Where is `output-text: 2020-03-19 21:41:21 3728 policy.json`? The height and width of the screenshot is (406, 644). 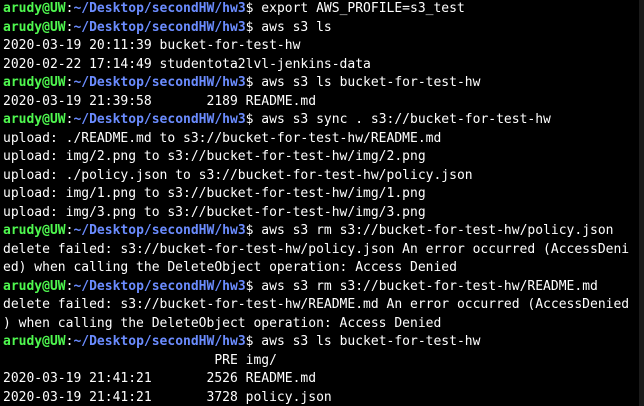
output-text: 2020-03-19 21:41:21 3728 policy.json is located at coordinates (167, 397).